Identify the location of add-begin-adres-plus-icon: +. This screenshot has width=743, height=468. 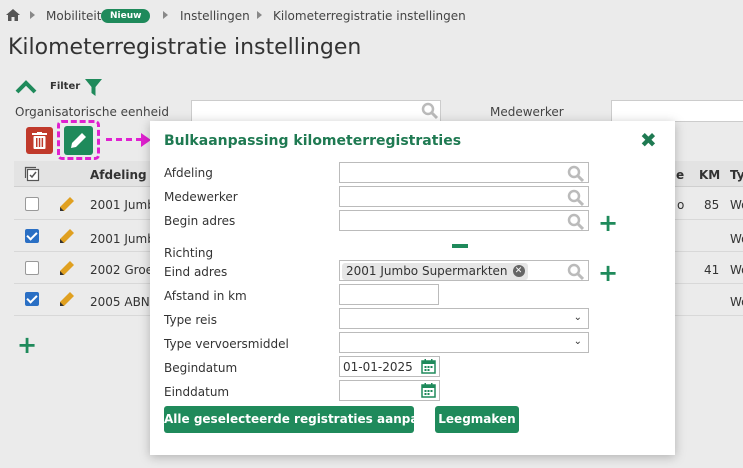
(608, 223).